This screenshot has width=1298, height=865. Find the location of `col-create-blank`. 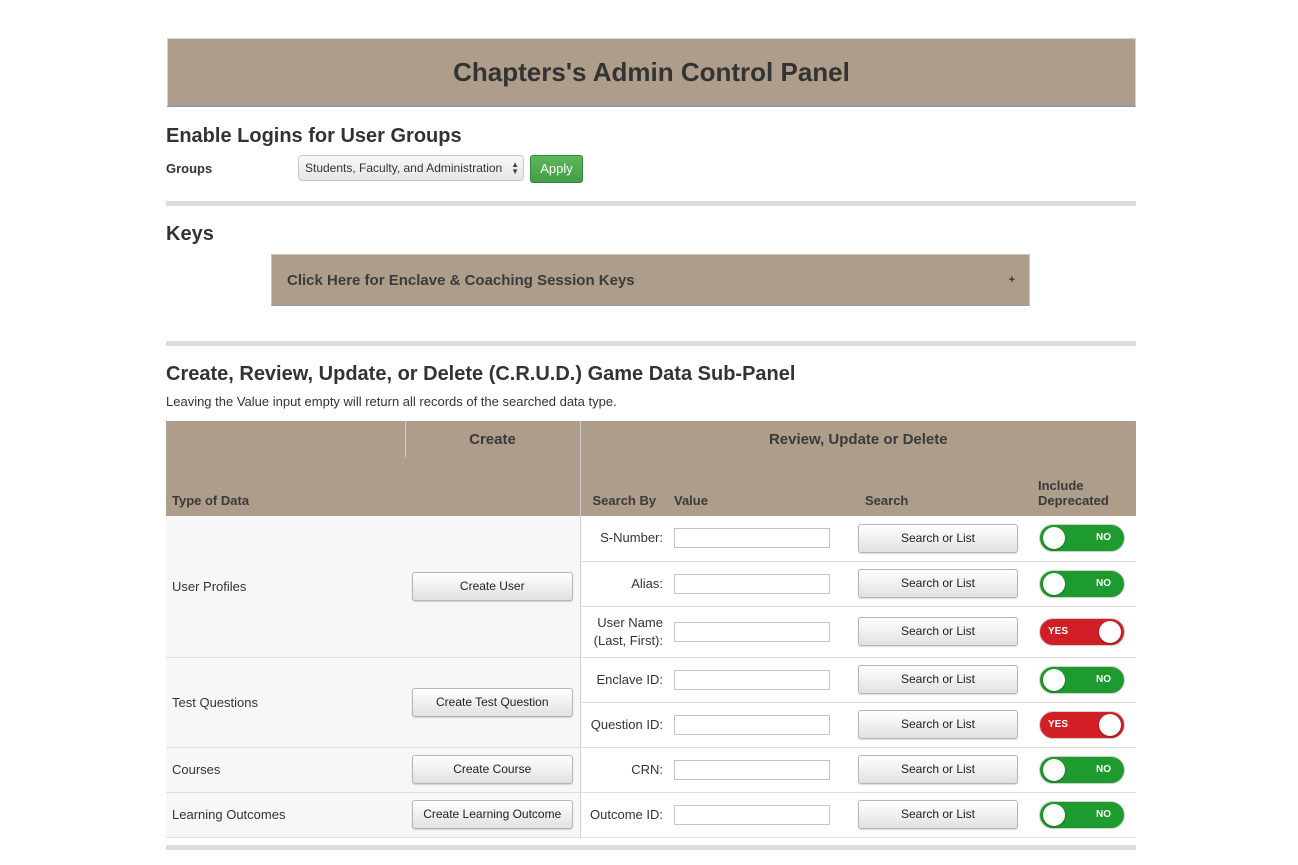

col-create-blank is located at coordinates (492, 486).